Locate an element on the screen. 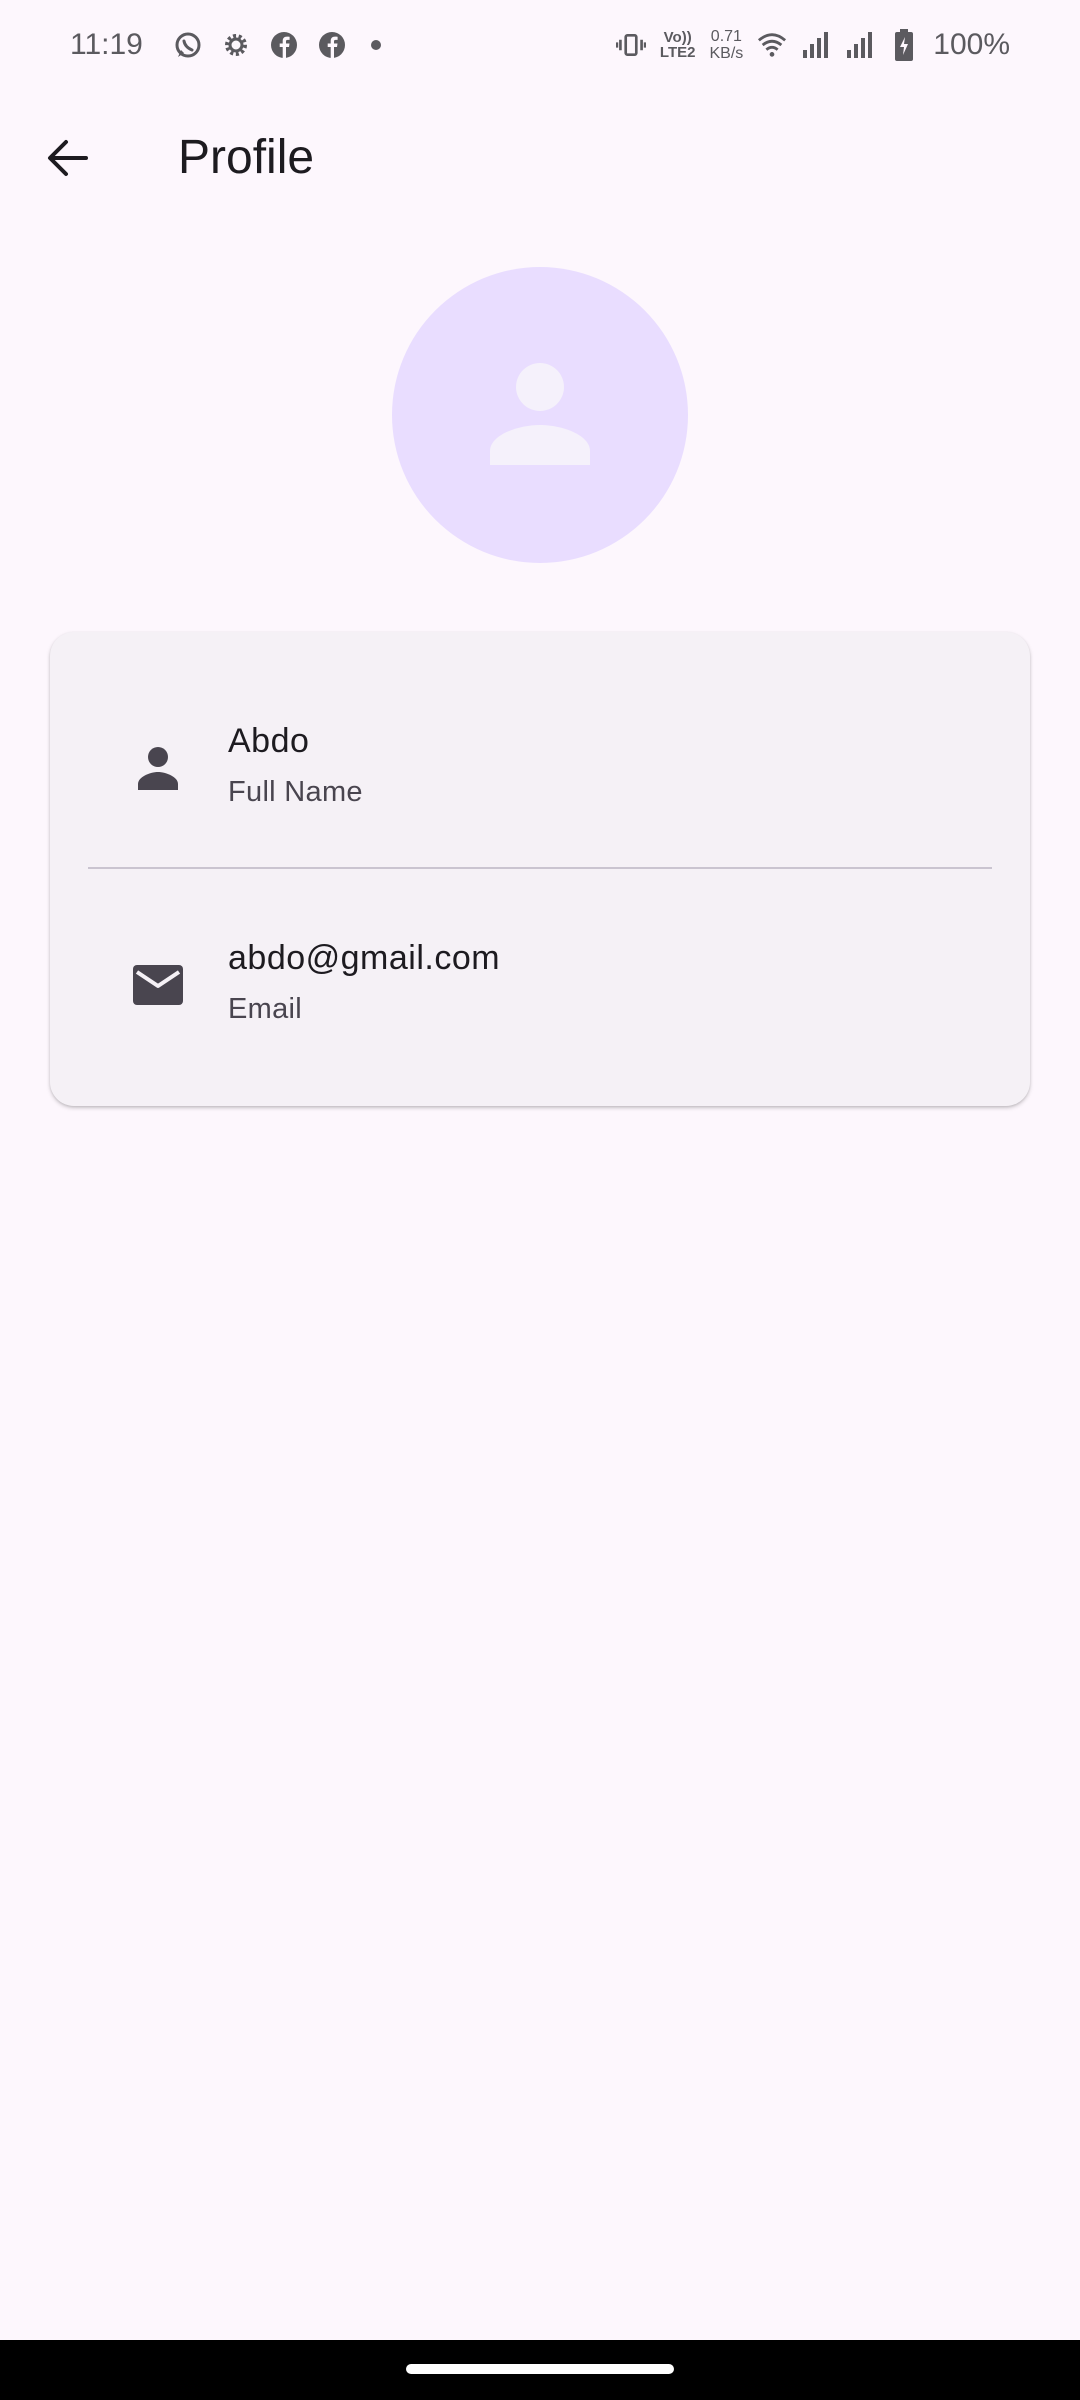  network-speed-unit: KB/s is located at coordinates (726, 53).